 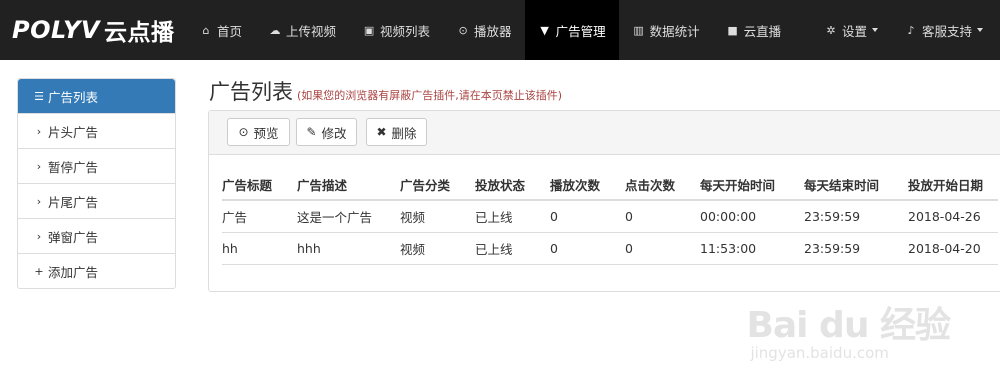 I want to click on col-header-daily-start: 每天开始时间, so click(x=752, y=185).